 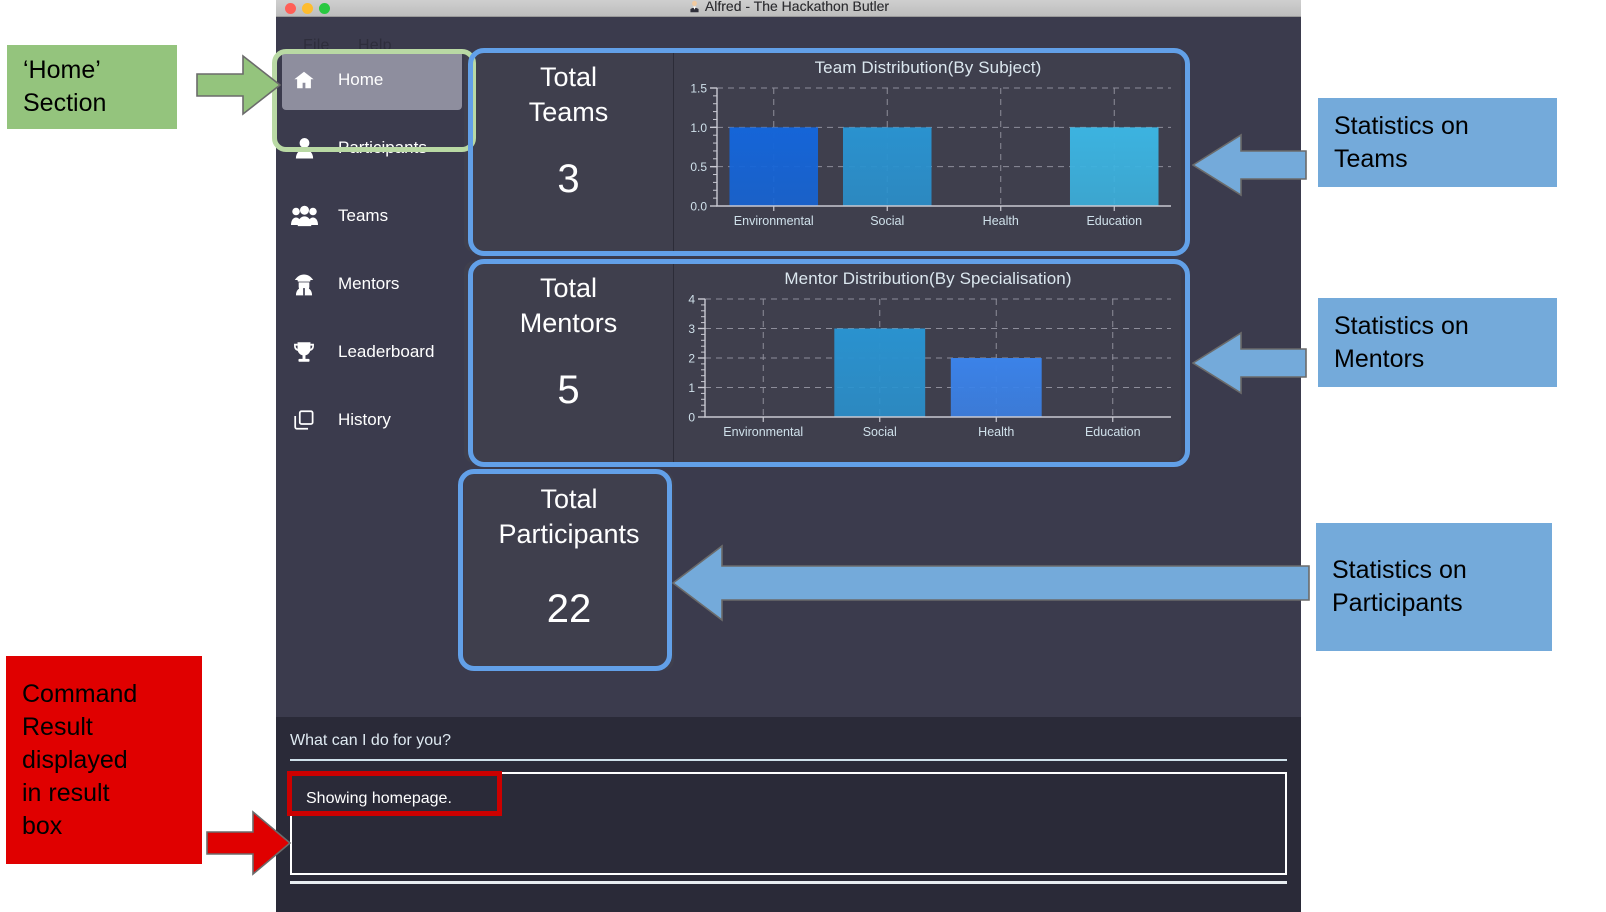 I want to click on annotation-home-line2: Section, so click(x=65, y=103).